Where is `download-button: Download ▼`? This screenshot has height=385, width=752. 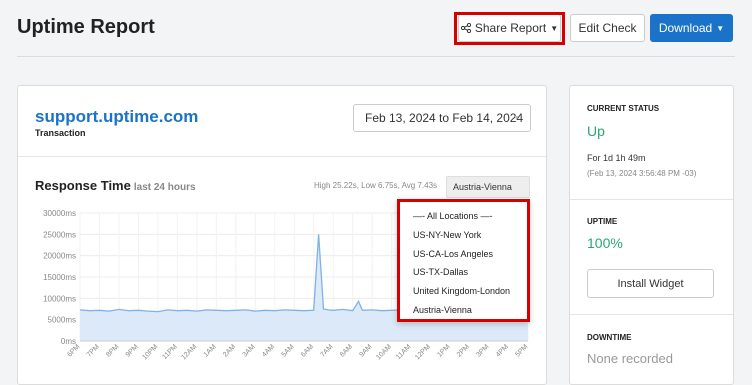
download-button: Download ▼ is located at coordinates (691, 28).